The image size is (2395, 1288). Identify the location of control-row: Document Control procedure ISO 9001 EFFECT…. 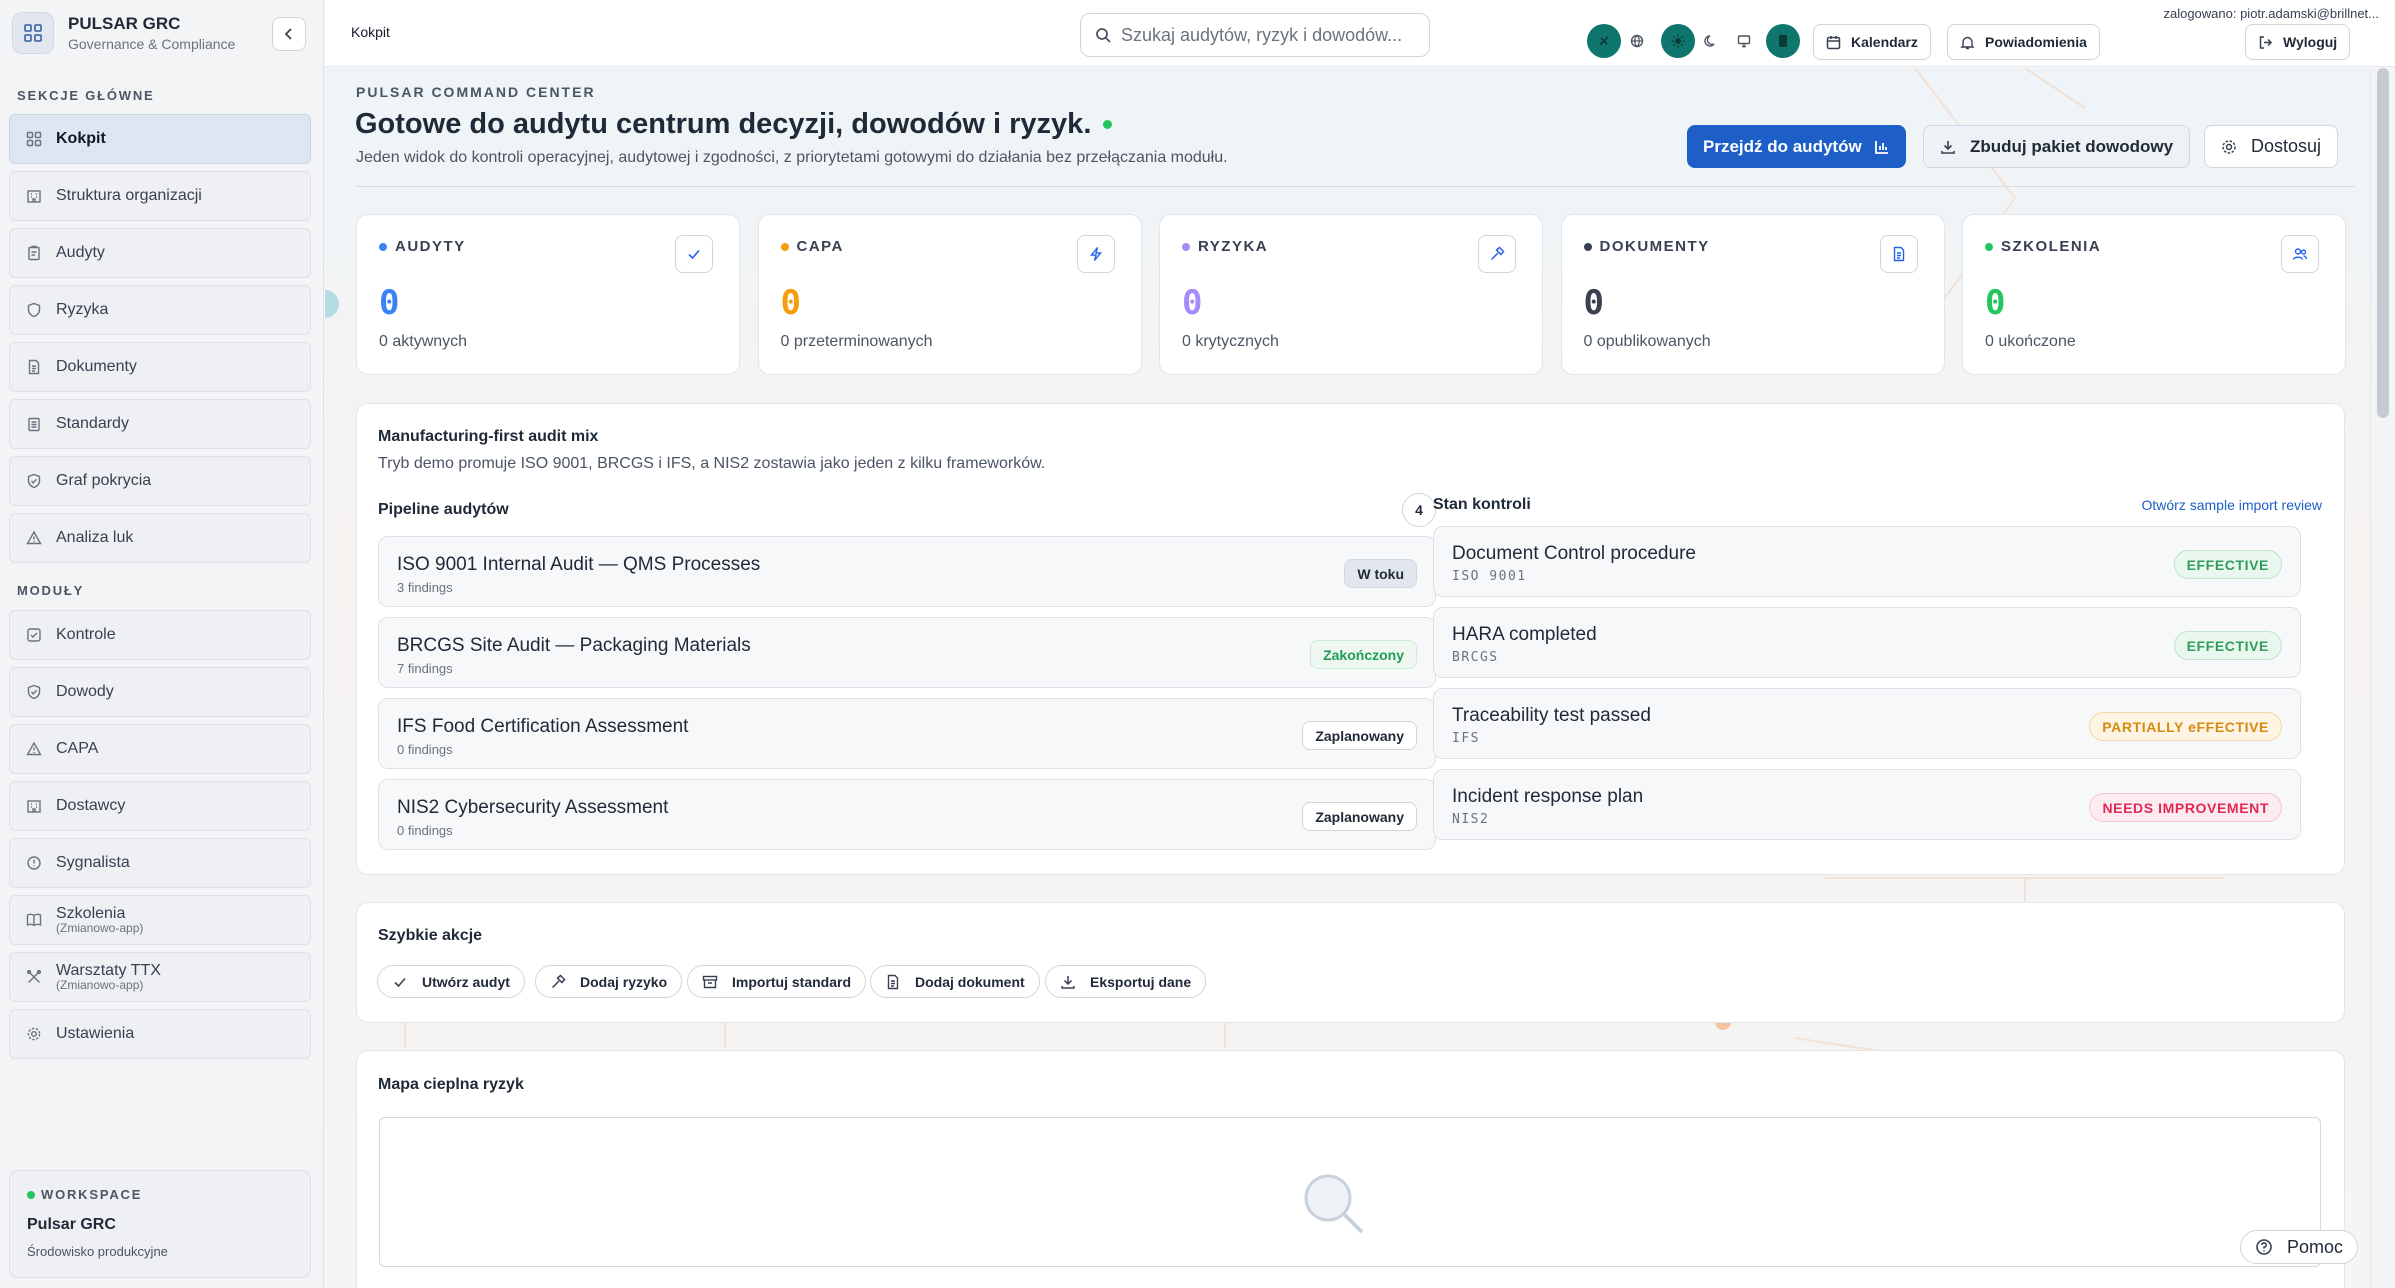
(1867, 561).